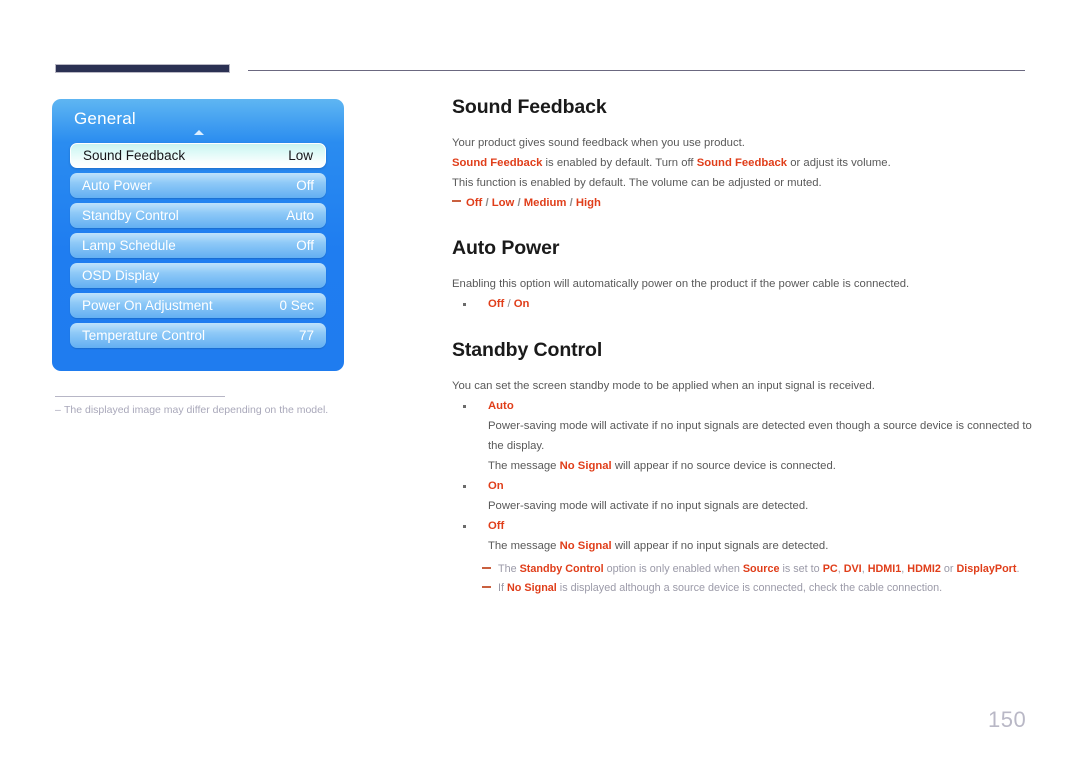 This screenshot has width=1080, height=763. I want to click on osd-item-value: Low, so click(300, 155).